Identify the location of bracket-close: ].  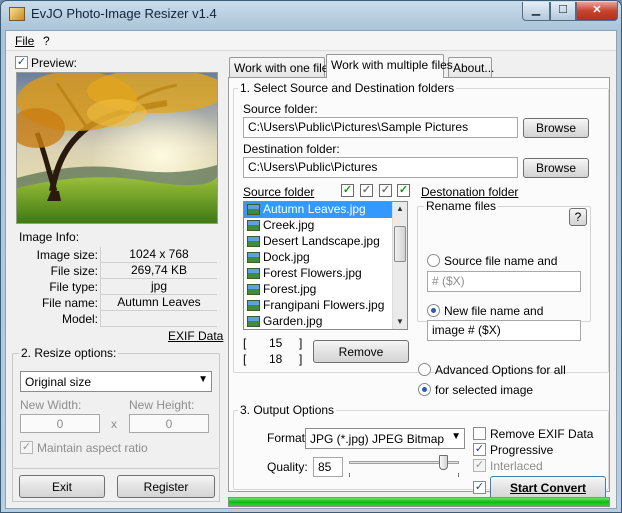
(301, 359).